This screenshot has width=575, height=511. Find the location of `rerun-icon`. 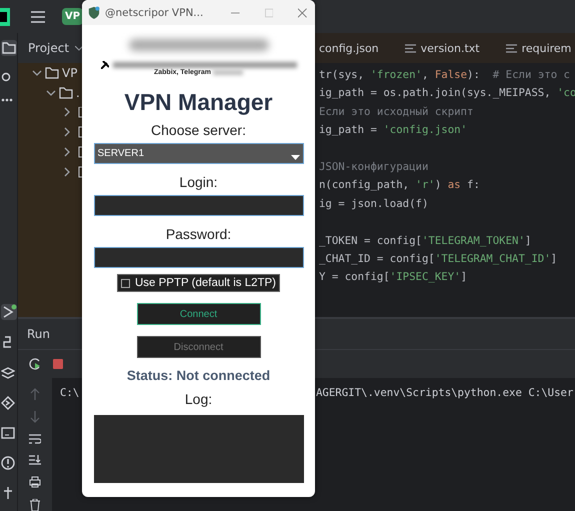

rerun-icon is located at coordinates (35, 364).